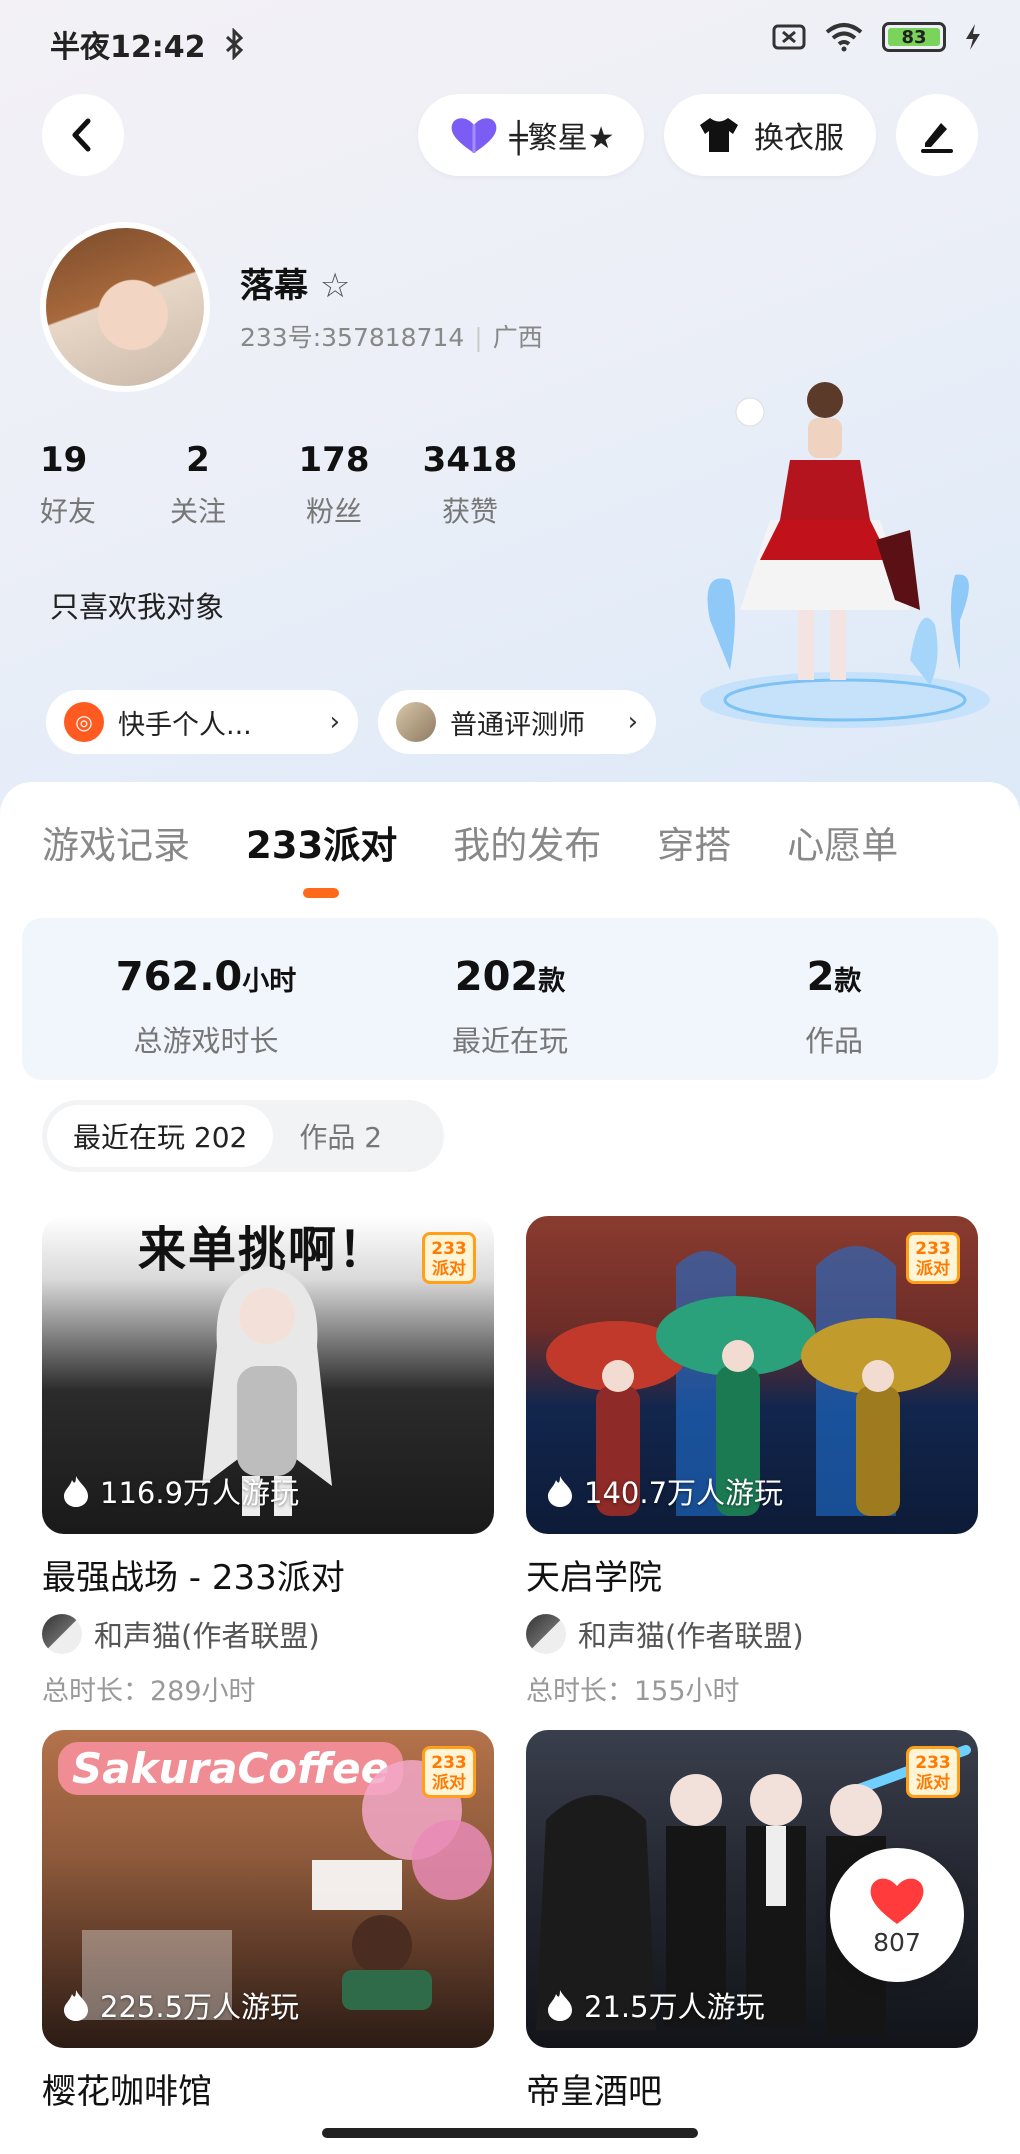 This screenshot has width=1020, height=2154. I want to click on tab-wishlist: 心愿单, so click(842, 842).